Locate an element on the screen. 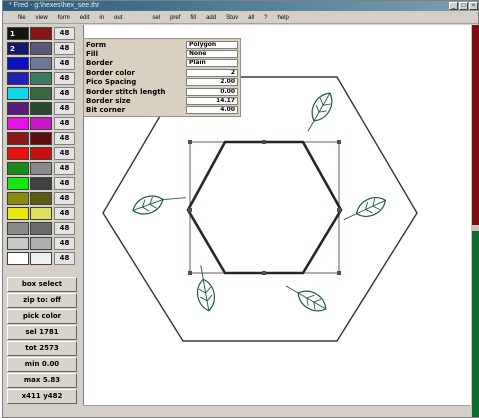  color-palette: 1 48 2 48 48 48 48 48 48 48 48 48 48 48 48 48 48 48 is located at coordinates (43, 146).